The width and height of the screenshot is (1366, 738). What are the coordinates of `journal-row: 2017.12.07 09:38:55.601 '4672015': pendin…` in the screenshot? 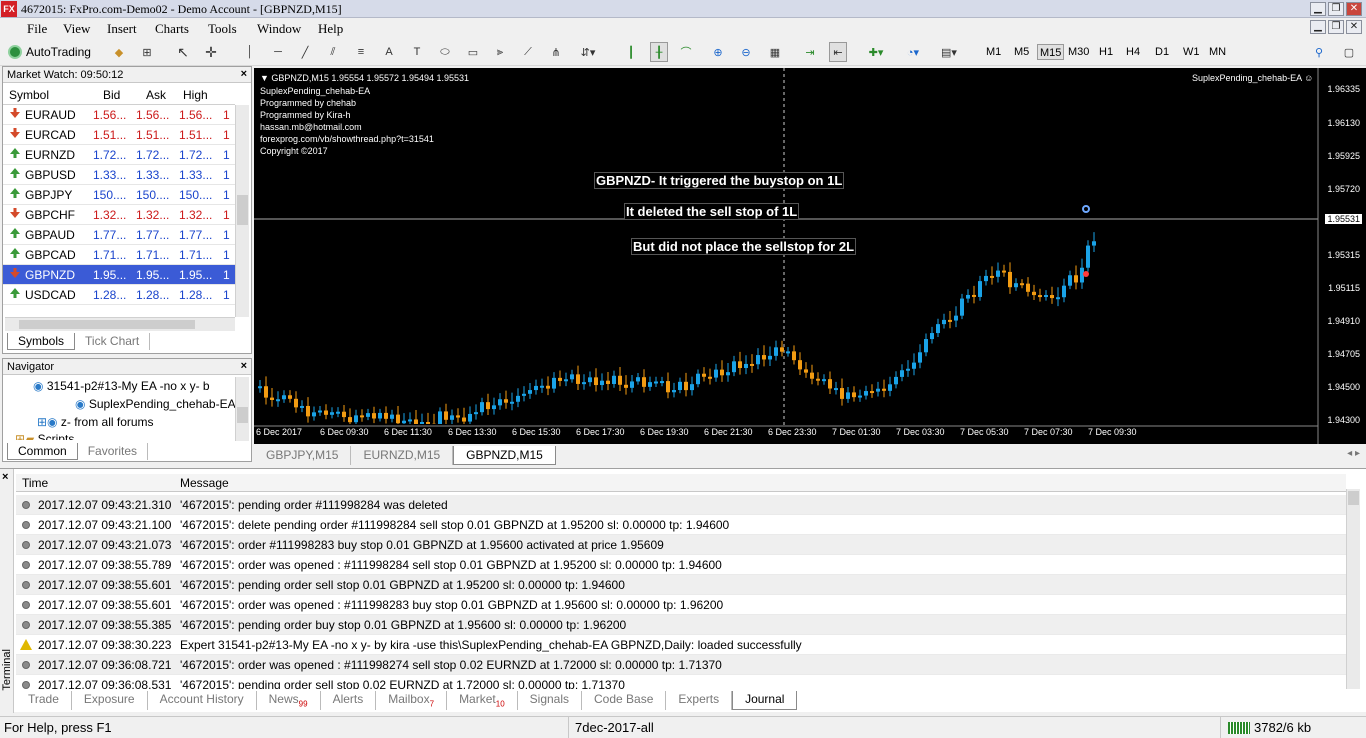 It's located at (681, 585).